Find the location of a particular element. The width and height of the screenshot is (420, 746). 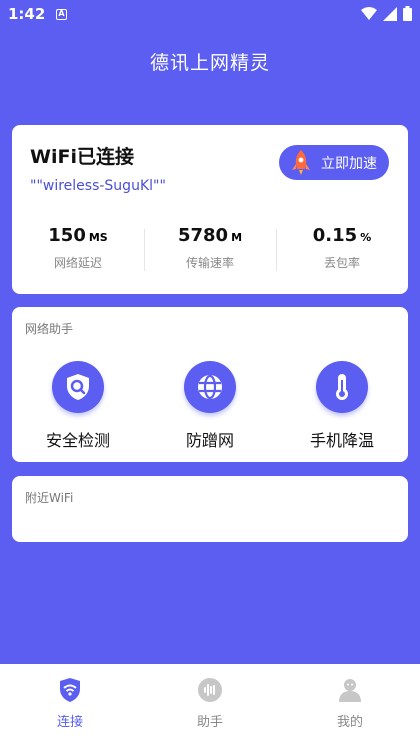

tool-anti-leech: 防蹭网 is located at coordinates (210, 406).